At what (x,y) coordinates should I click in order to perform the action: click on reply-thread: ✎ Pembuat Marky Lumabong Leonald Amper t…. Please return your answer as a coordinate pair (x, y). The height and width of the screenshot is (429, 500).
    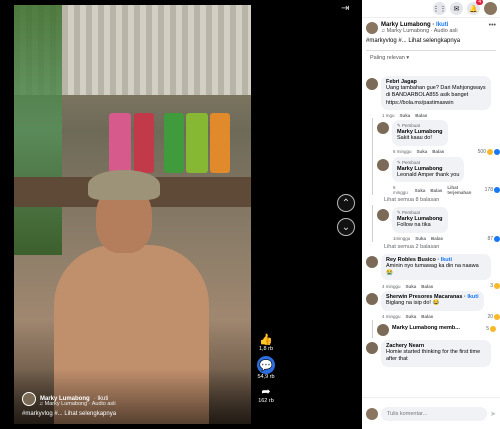
    Looking at the image, I should click on (436, 175).